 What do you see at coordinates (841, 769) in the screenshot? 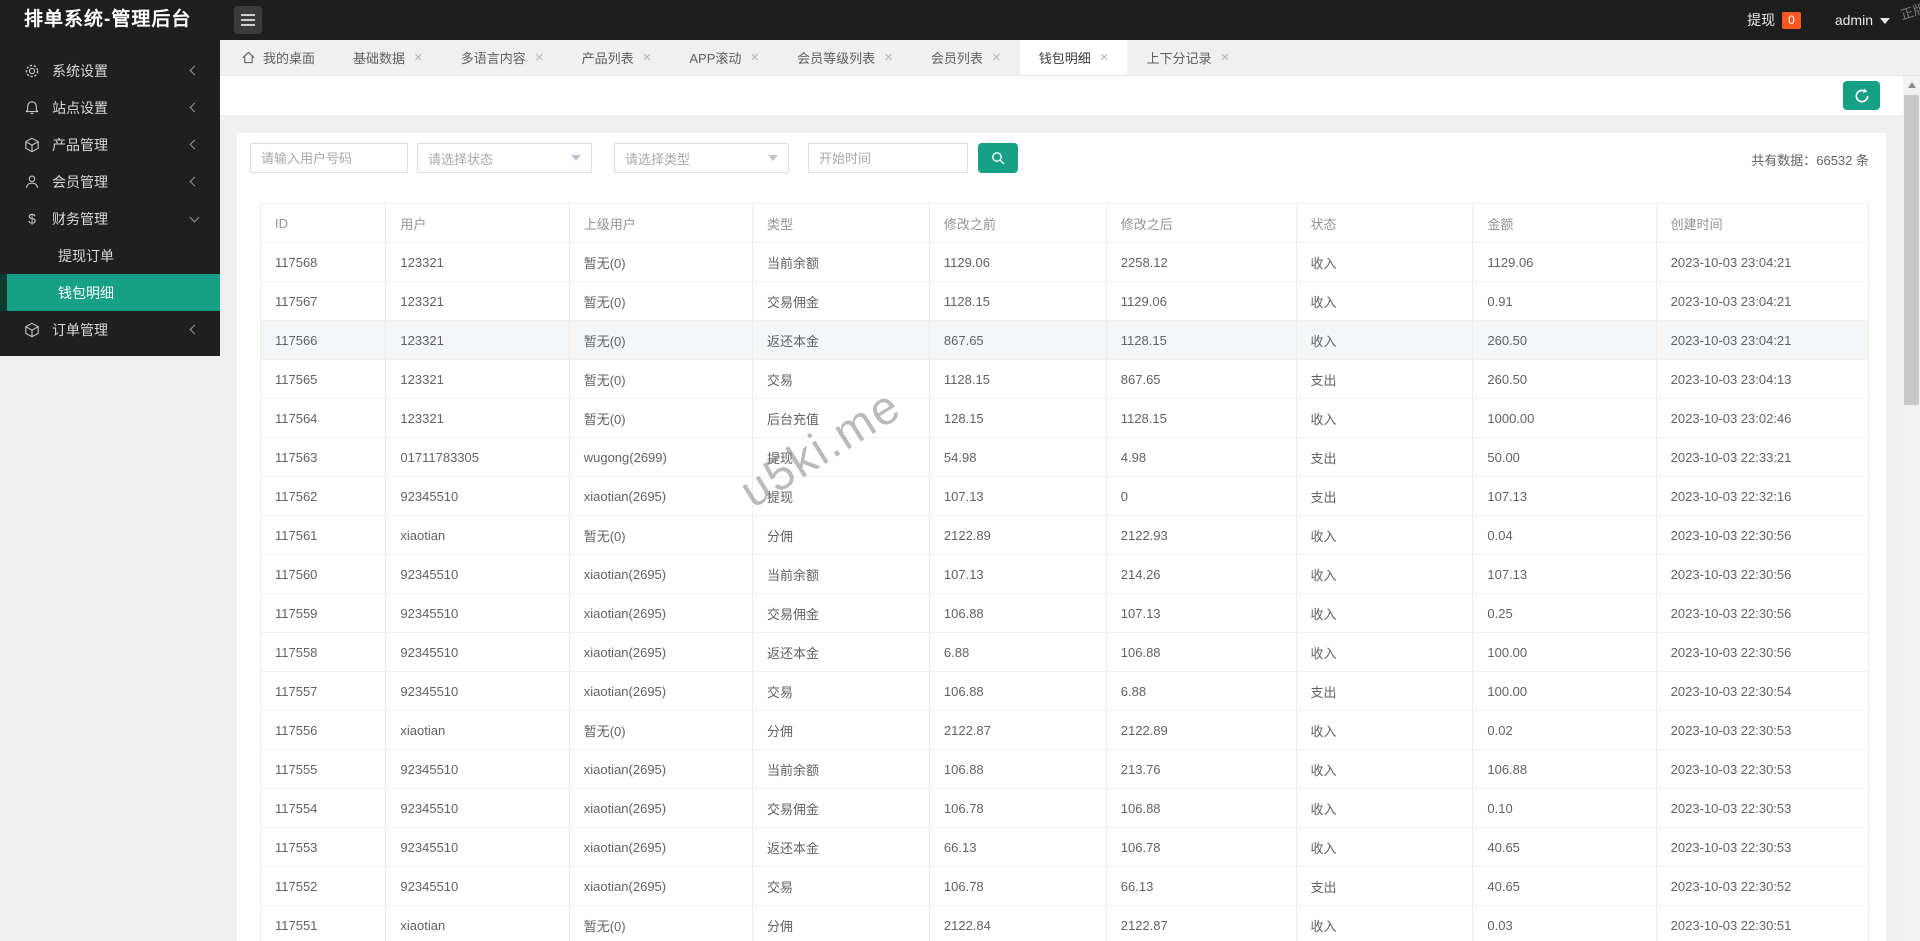
I see `table-cell: 当前余额` at bounding box center [841, 769].